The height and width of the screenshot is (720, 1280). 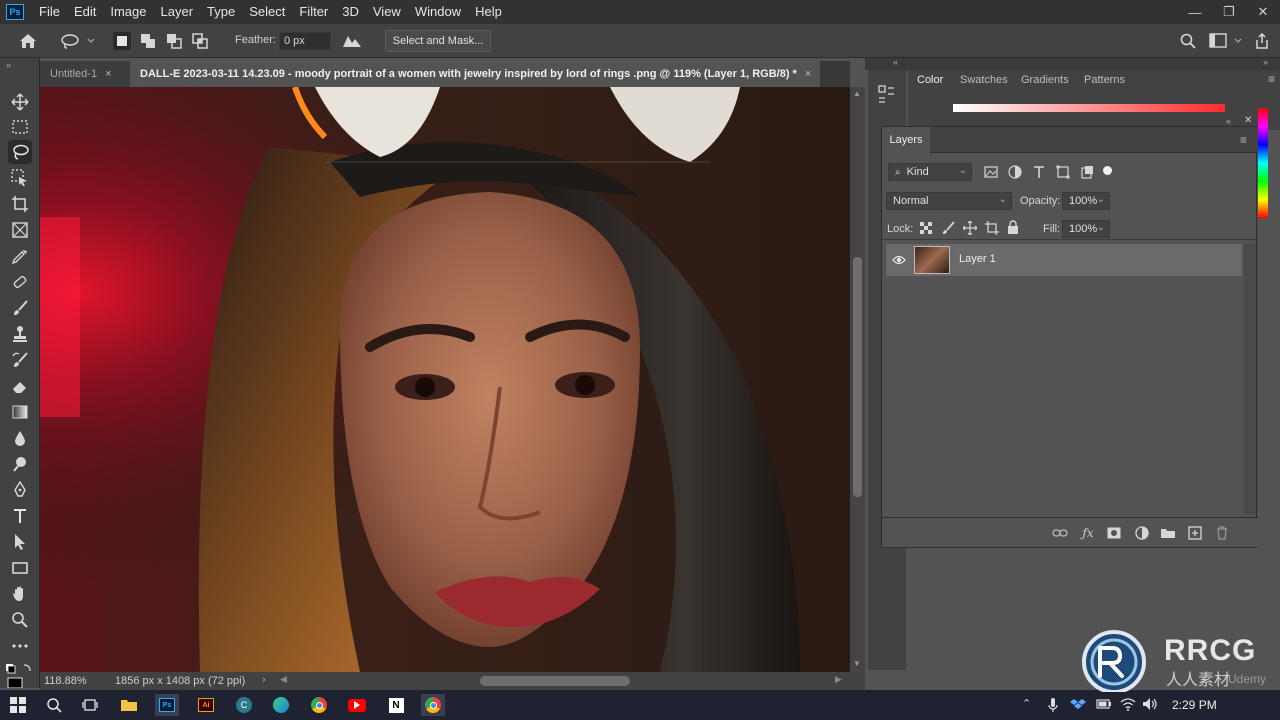 What do you see at coordinates (20, 152) in the screenshot?
I see `lasso-tool-icon` at bounding box center [20, 152].